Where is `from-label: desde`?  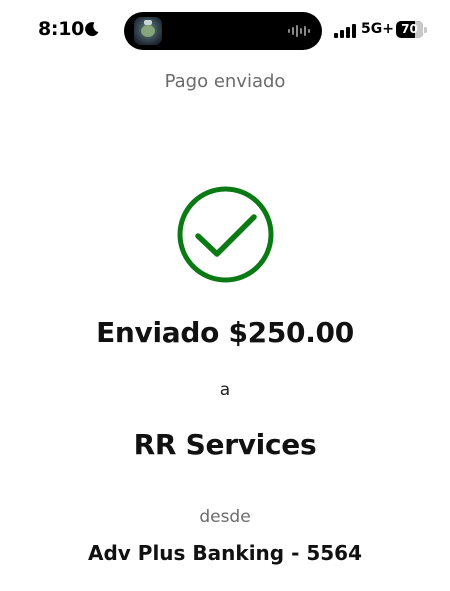
from-label: desde is located at coordinates (225, 517).